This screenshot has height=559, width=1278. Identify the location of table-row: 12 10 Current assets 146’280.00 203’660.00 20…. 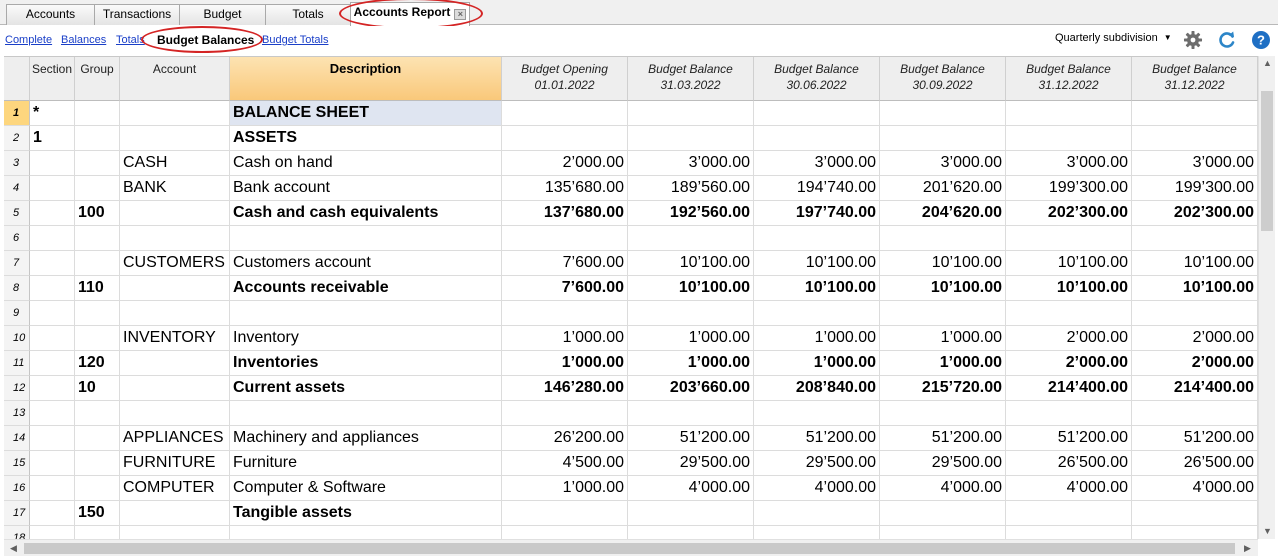
(631, 388).